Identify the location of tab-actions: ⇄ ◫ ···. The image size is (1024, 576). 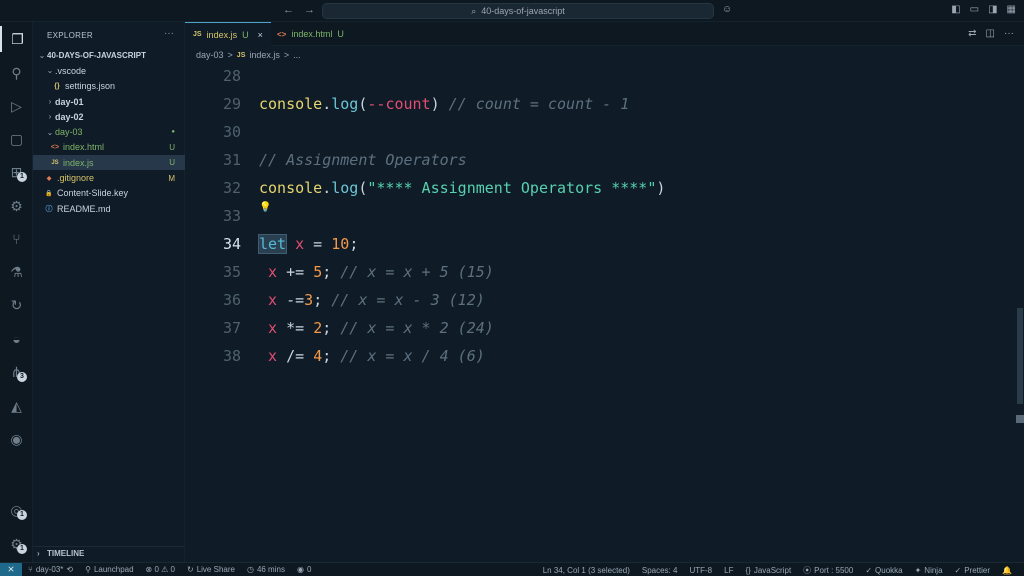
(991, 33).